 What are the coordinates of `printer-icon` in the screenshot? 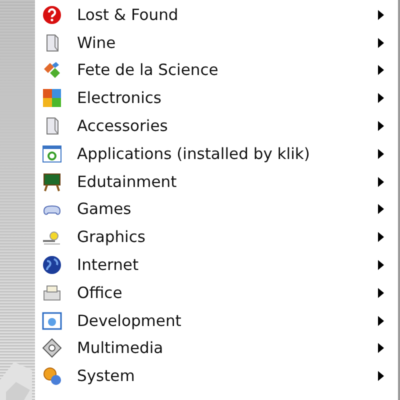 It's located at (52, 292).